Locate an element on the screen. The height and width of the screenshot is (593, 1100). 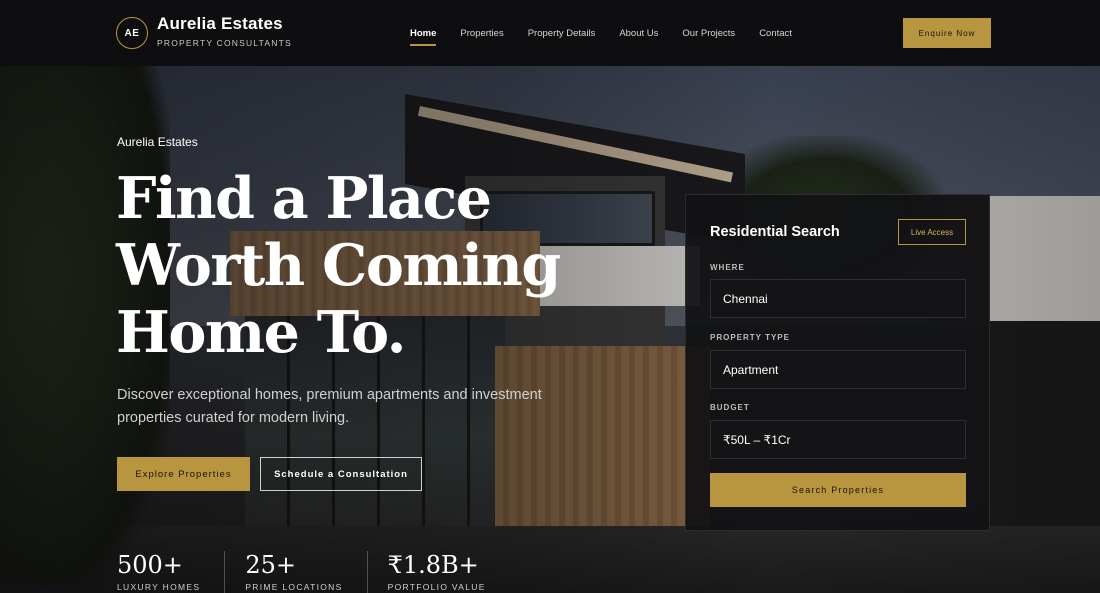
property-type-field: Apartment is located at coordinates (838, 369).